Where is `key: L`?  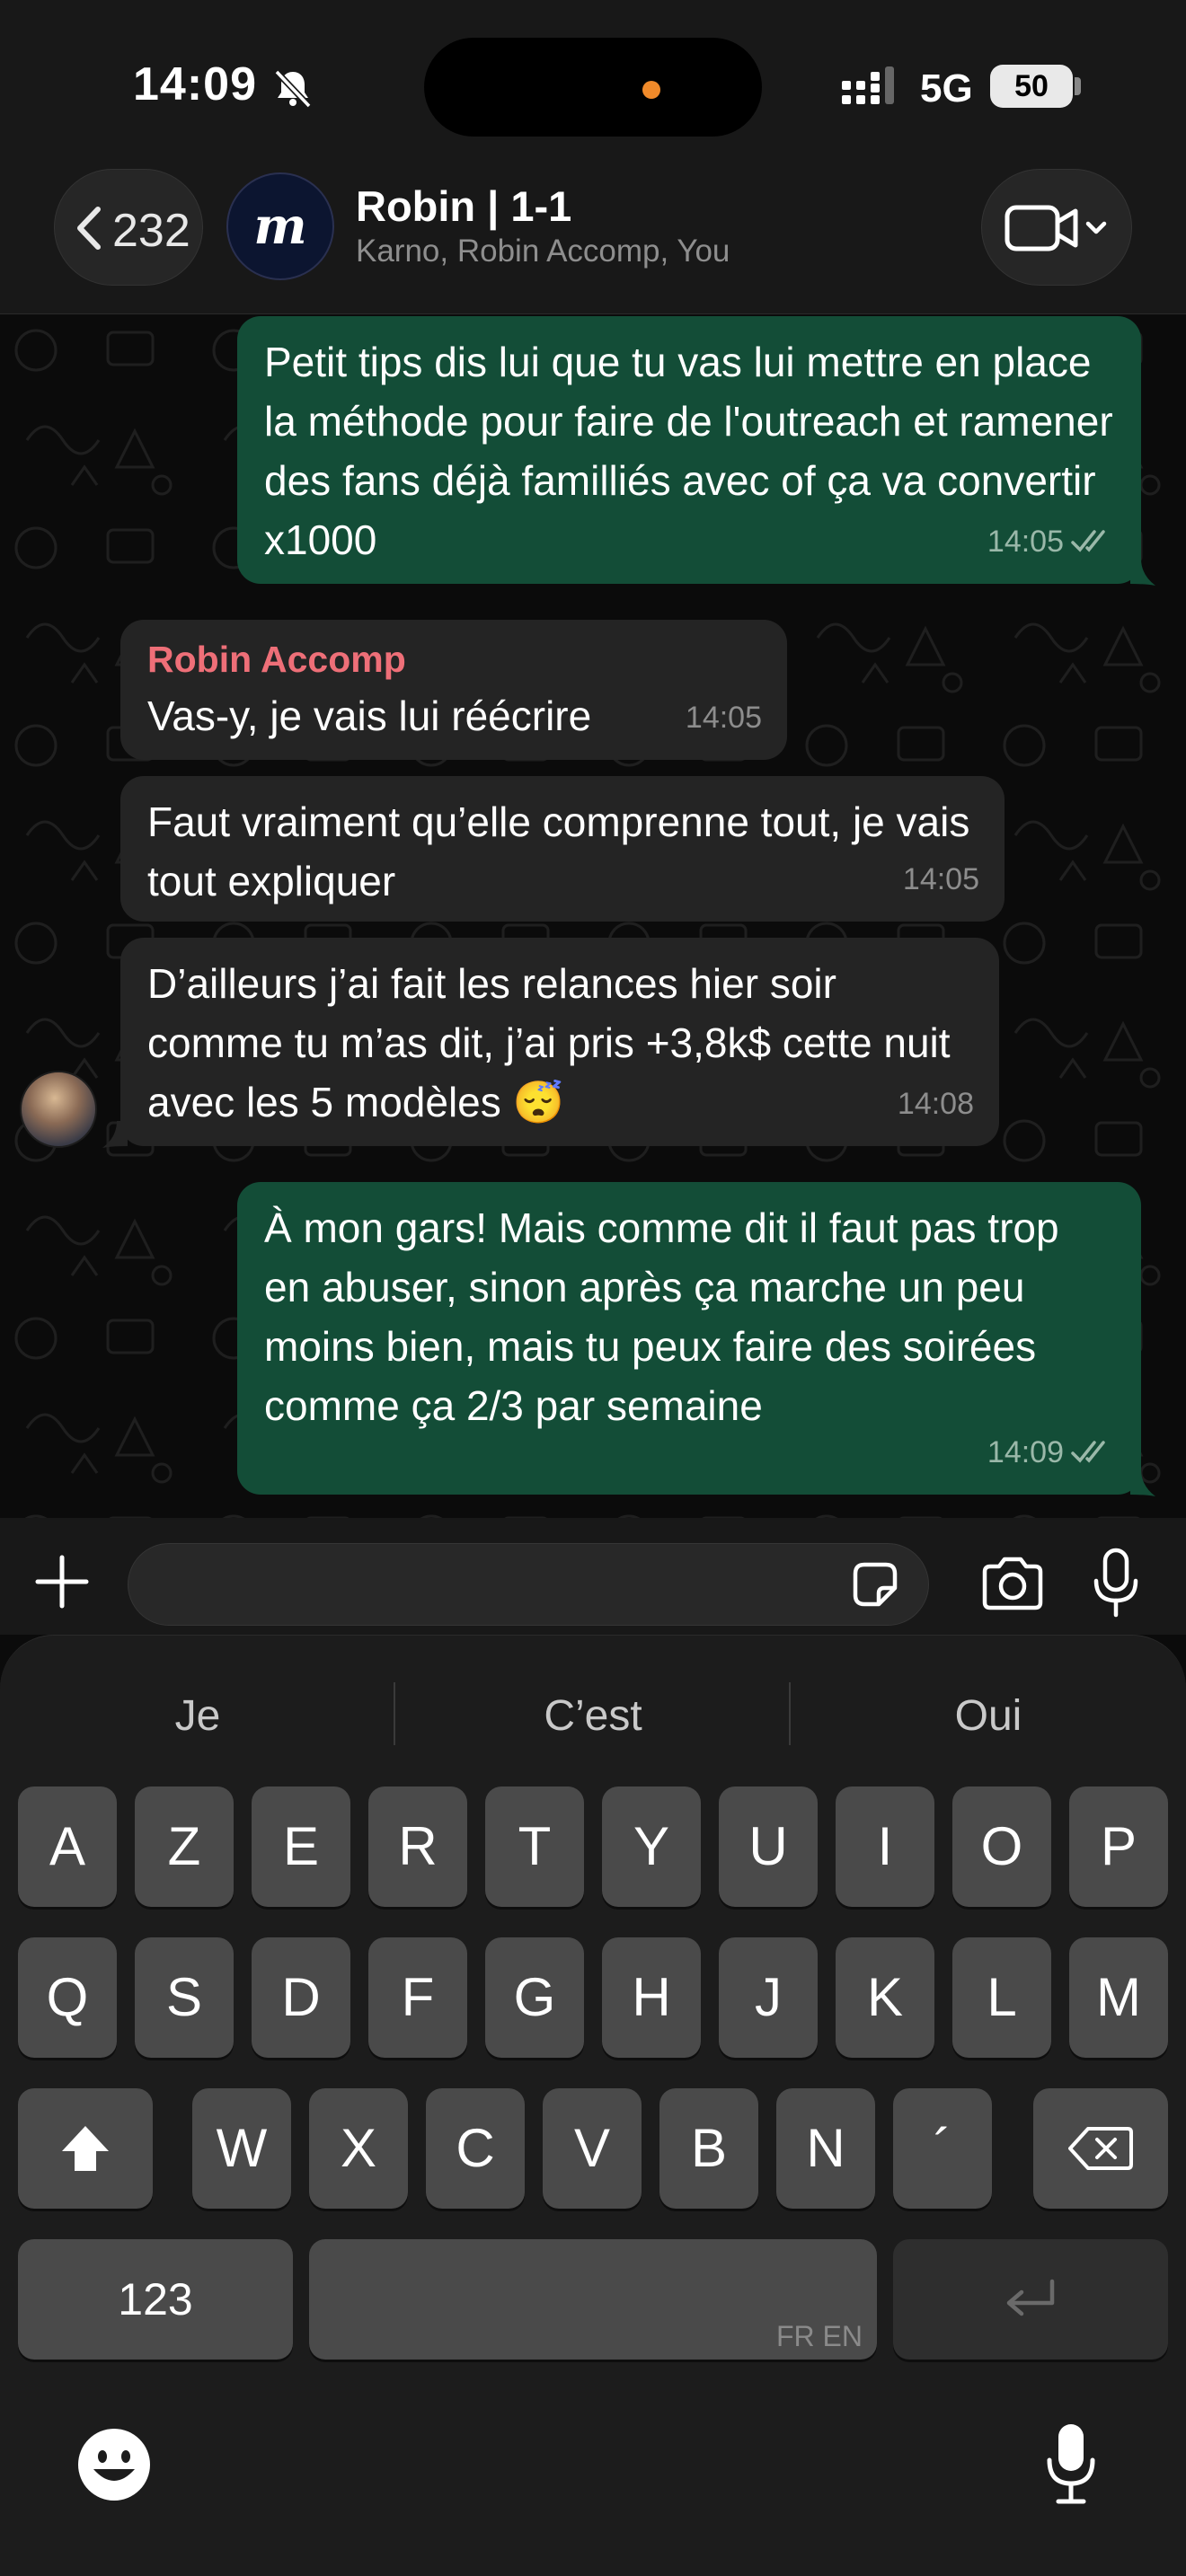
key: L is located at coordinates (1001, 1998).